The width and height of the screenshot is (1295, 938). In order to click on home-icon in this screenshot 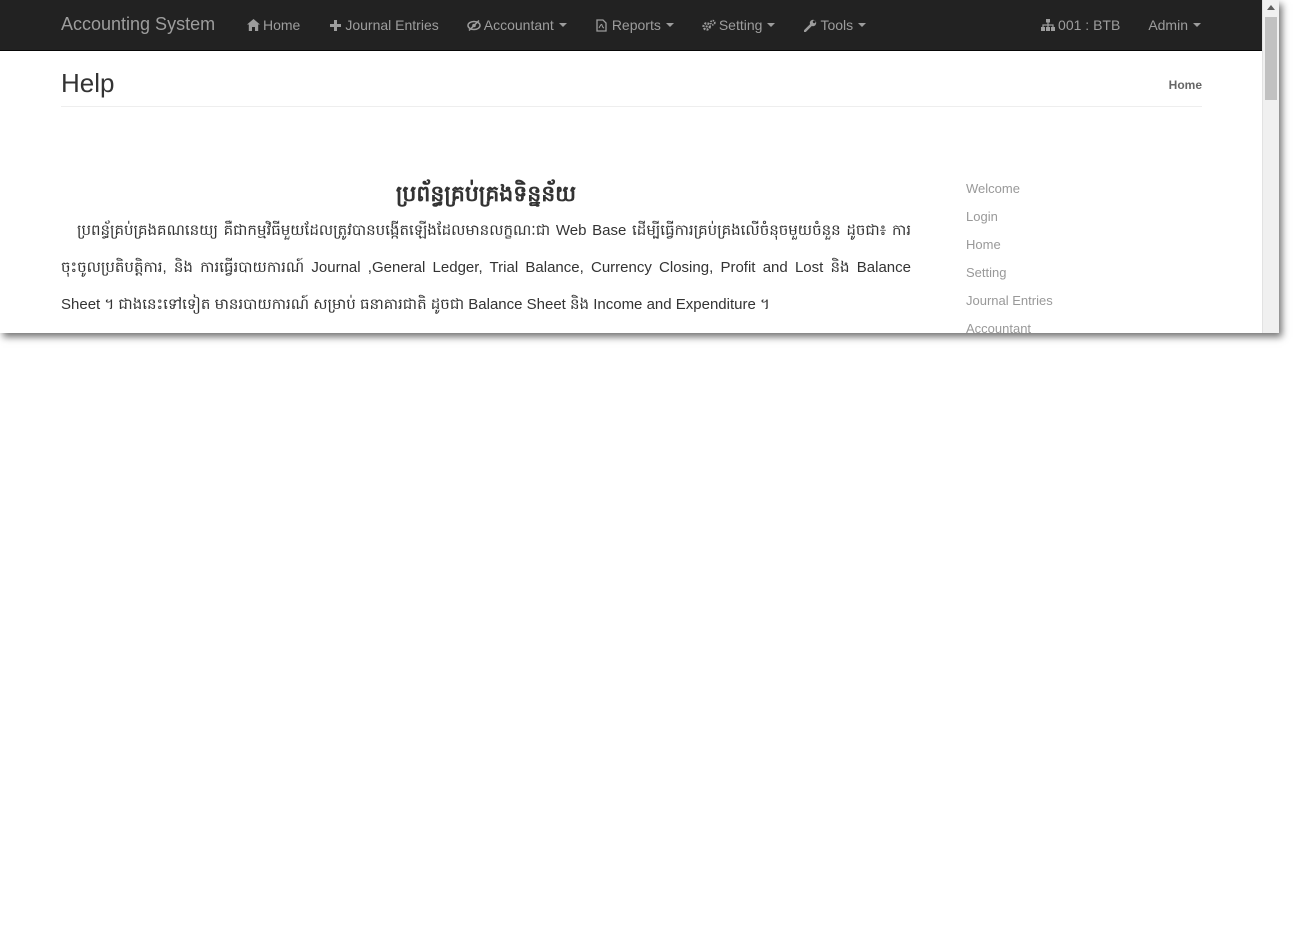, I will do `click(253, 25)`.